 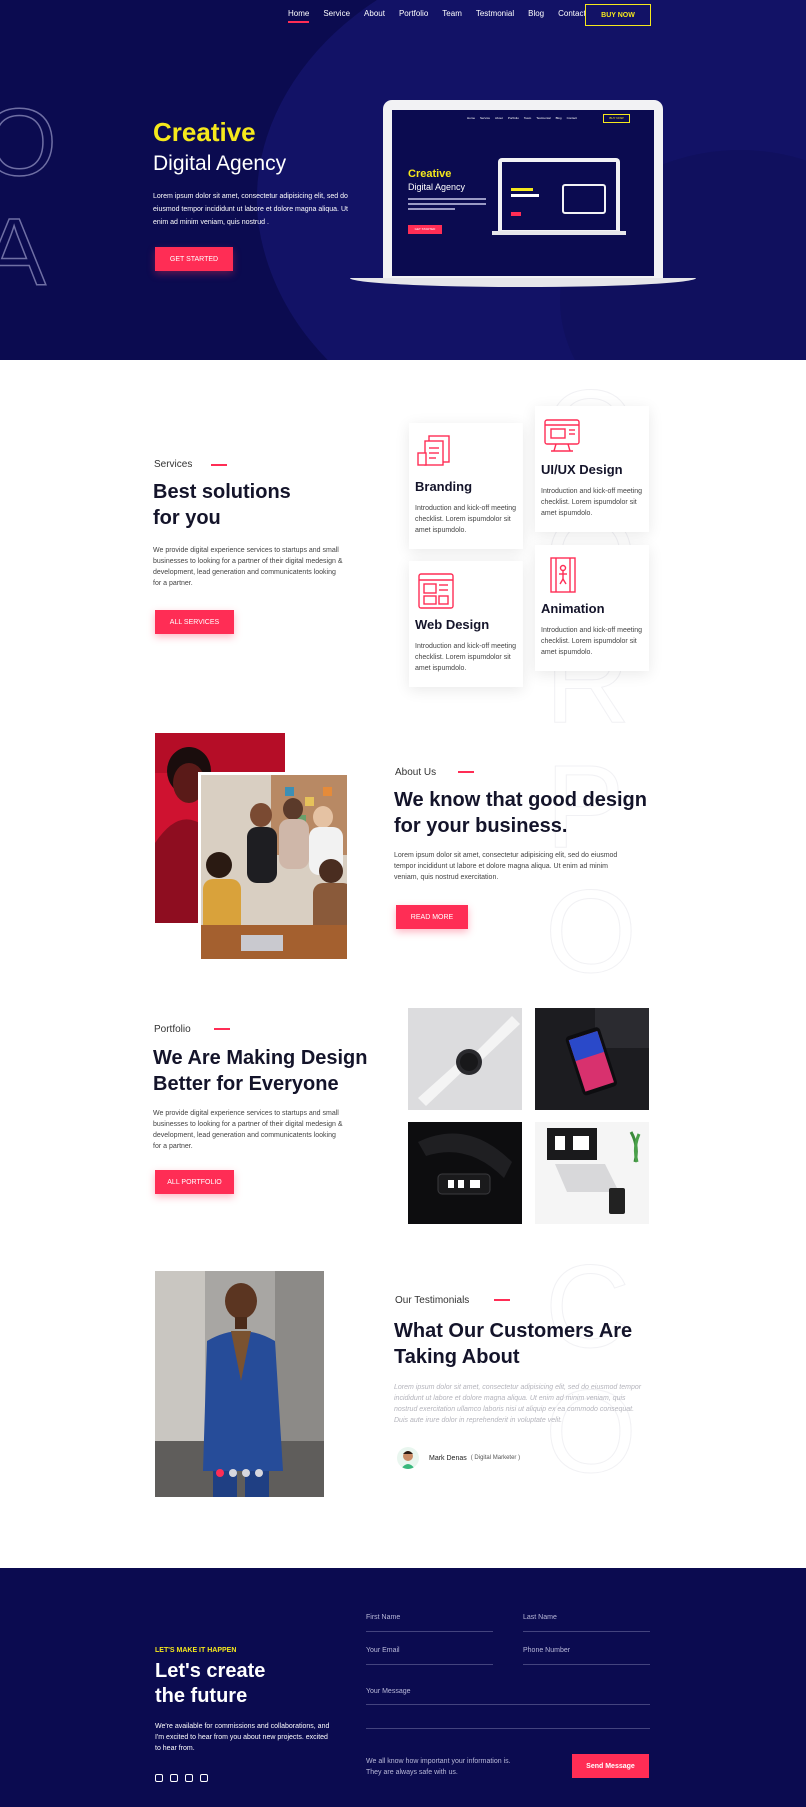 What do you see at coordinates (299, 16) in the screenshot?
I see `nav-home: Home` at bounding box center [299, 16].